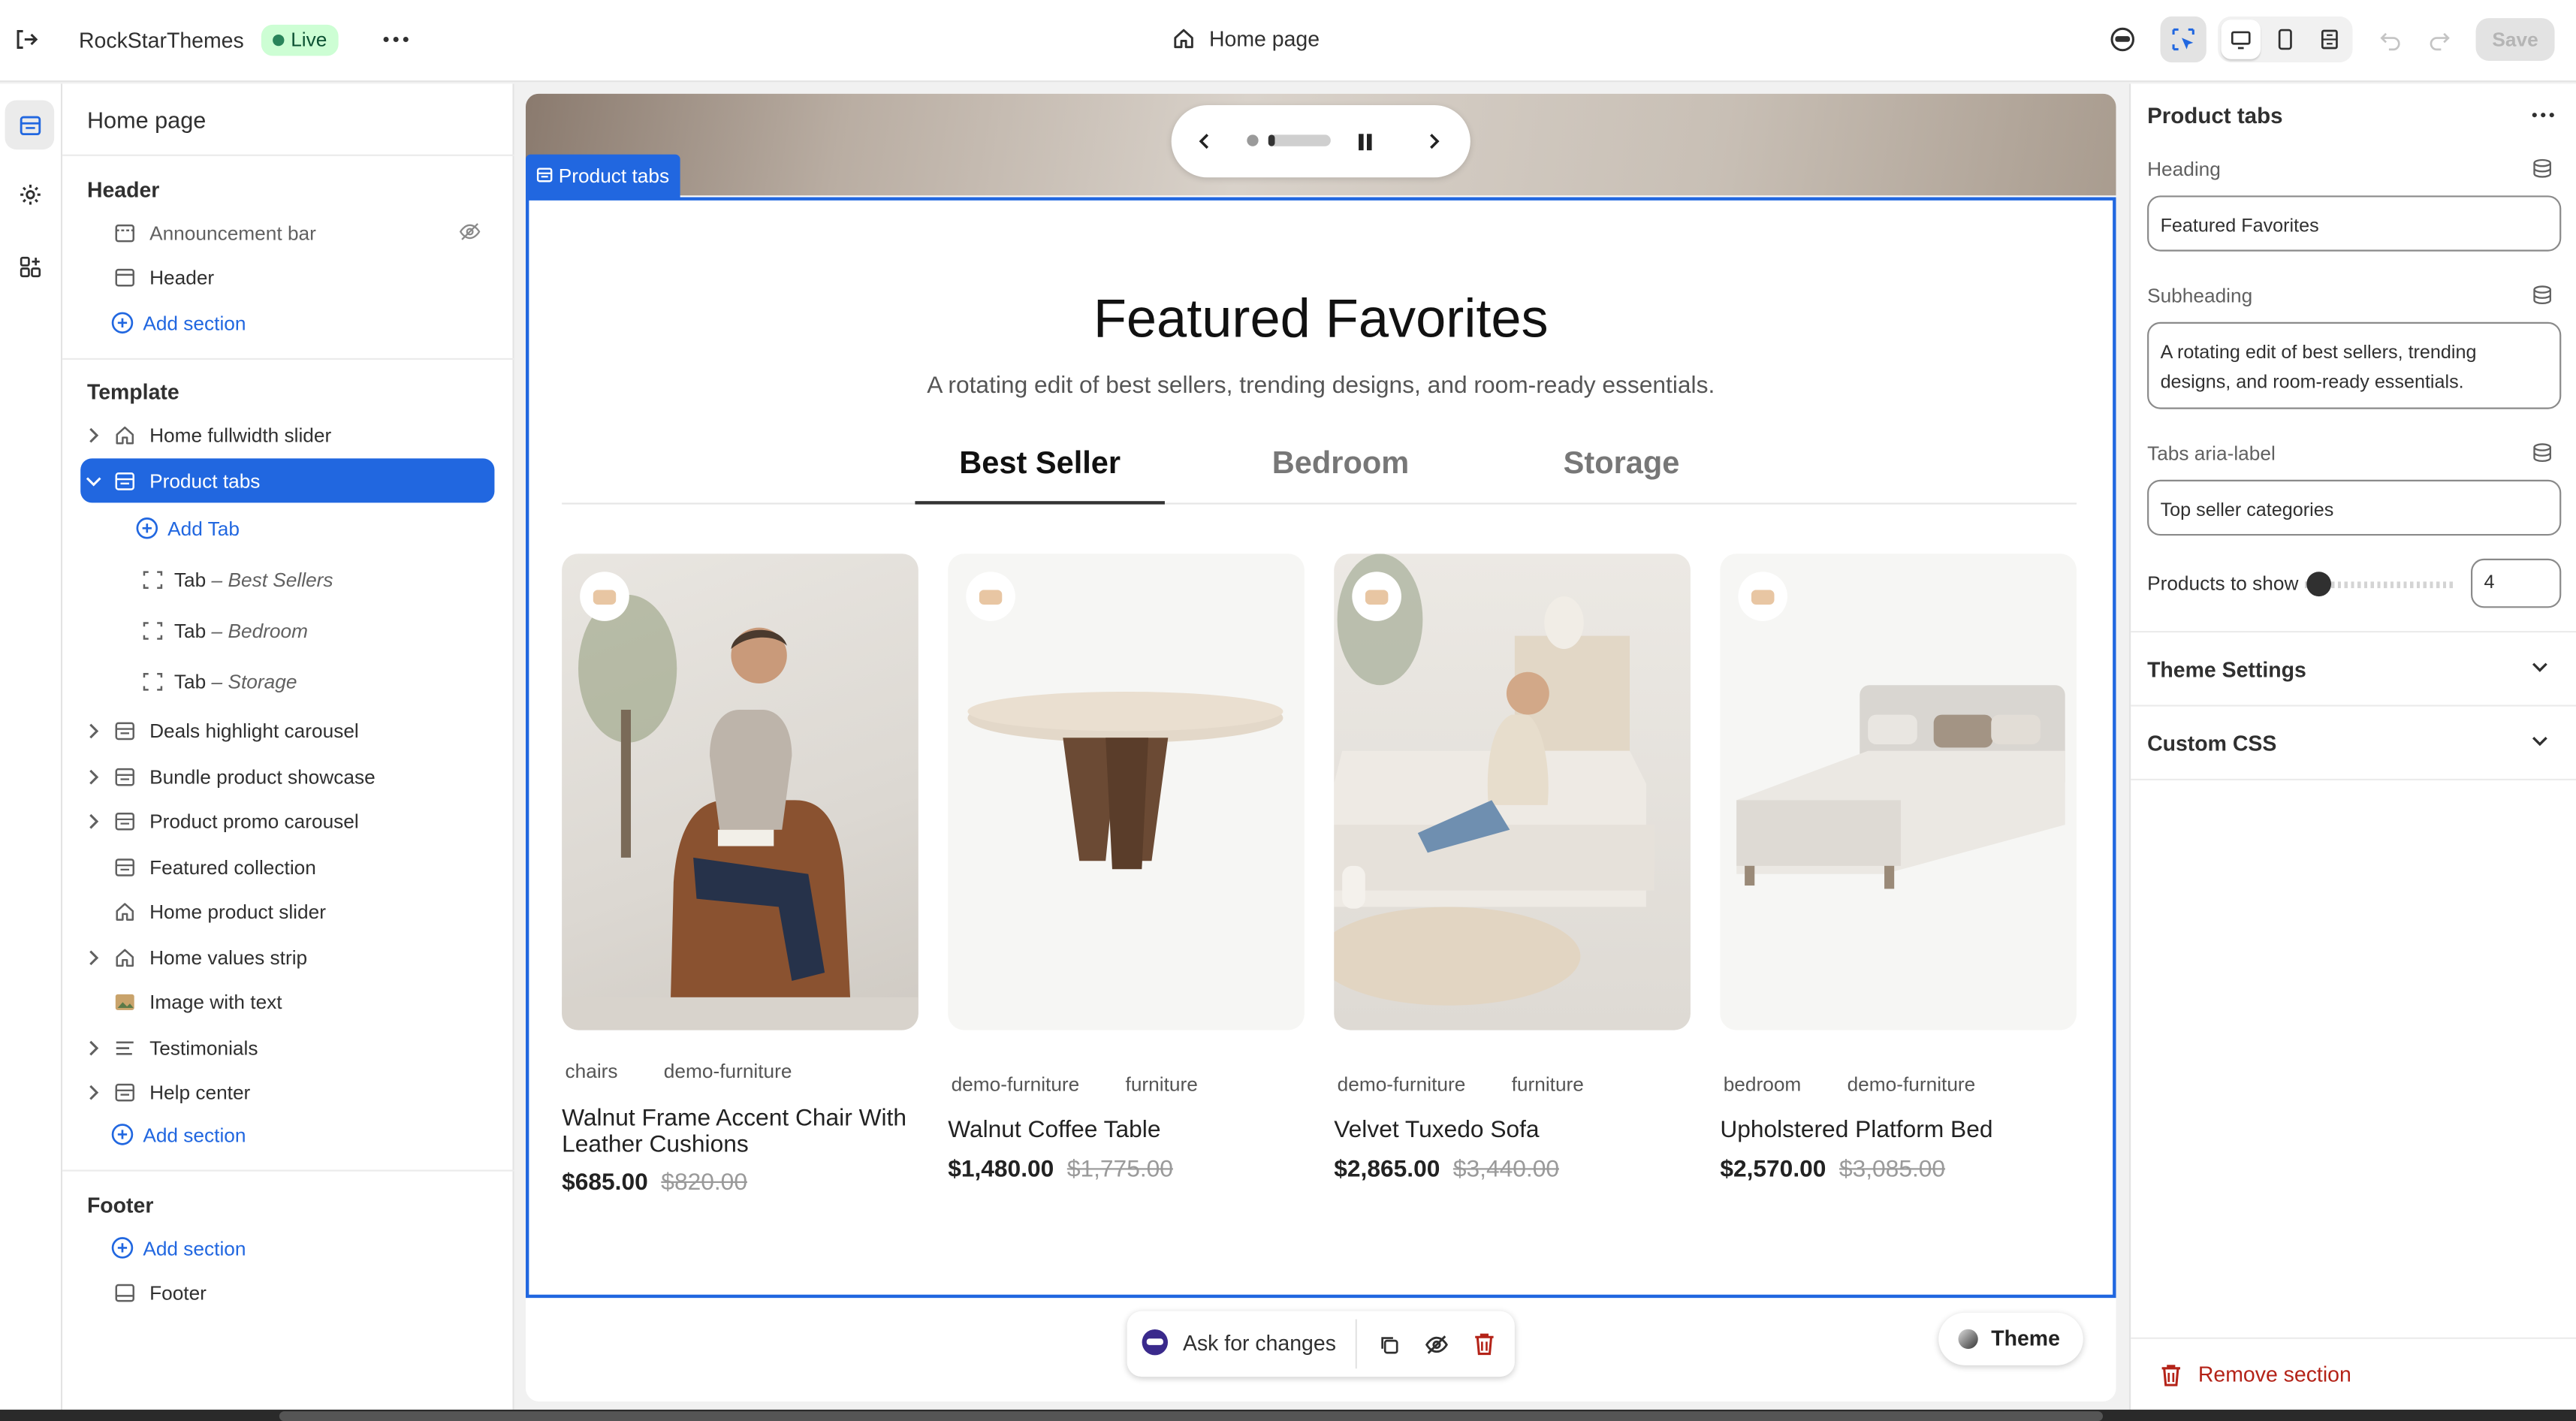  Describe the element at coordinates (1128, 1131) in the screenshot. I see `product-title: Walnut Coffee Table` at that location.